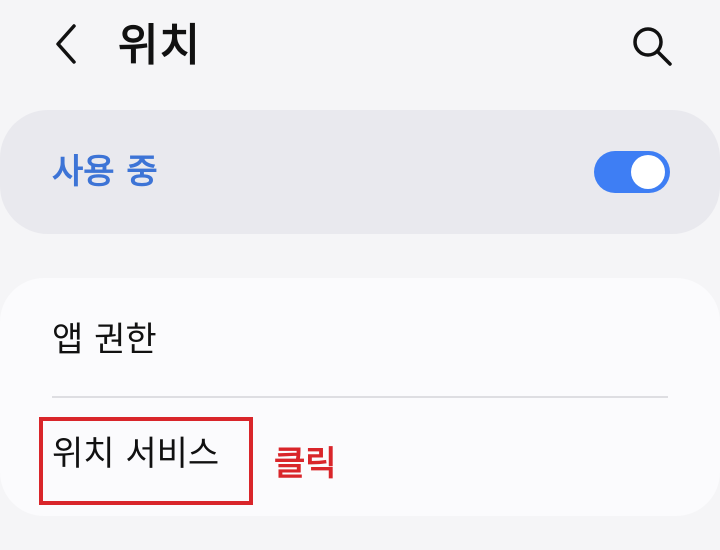 Image resolution: width=720 pixels, height=550 pixels. I want to click on chevron-left-icon, so click(66, 44).